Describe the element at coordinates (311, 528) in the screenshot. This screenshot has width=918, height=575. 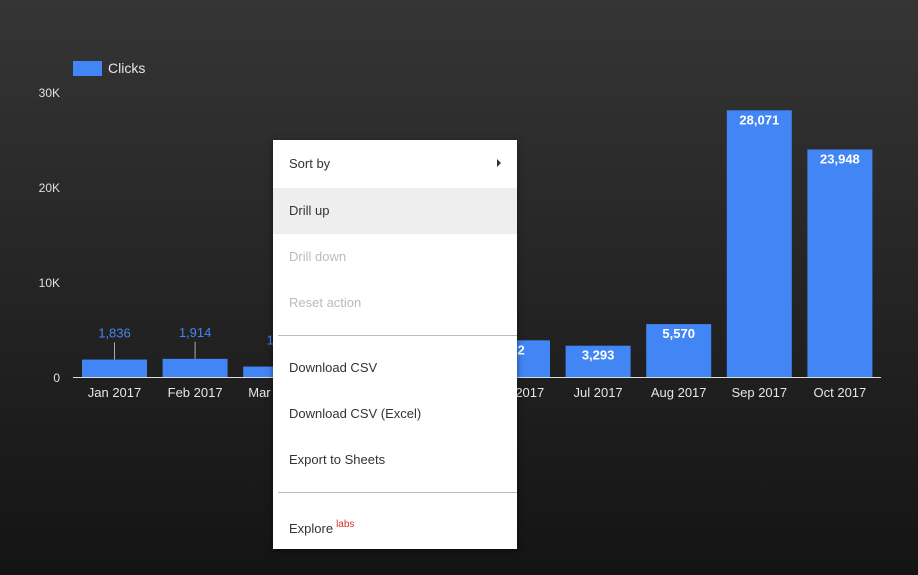
I see `explore-label: Explore` at that location.